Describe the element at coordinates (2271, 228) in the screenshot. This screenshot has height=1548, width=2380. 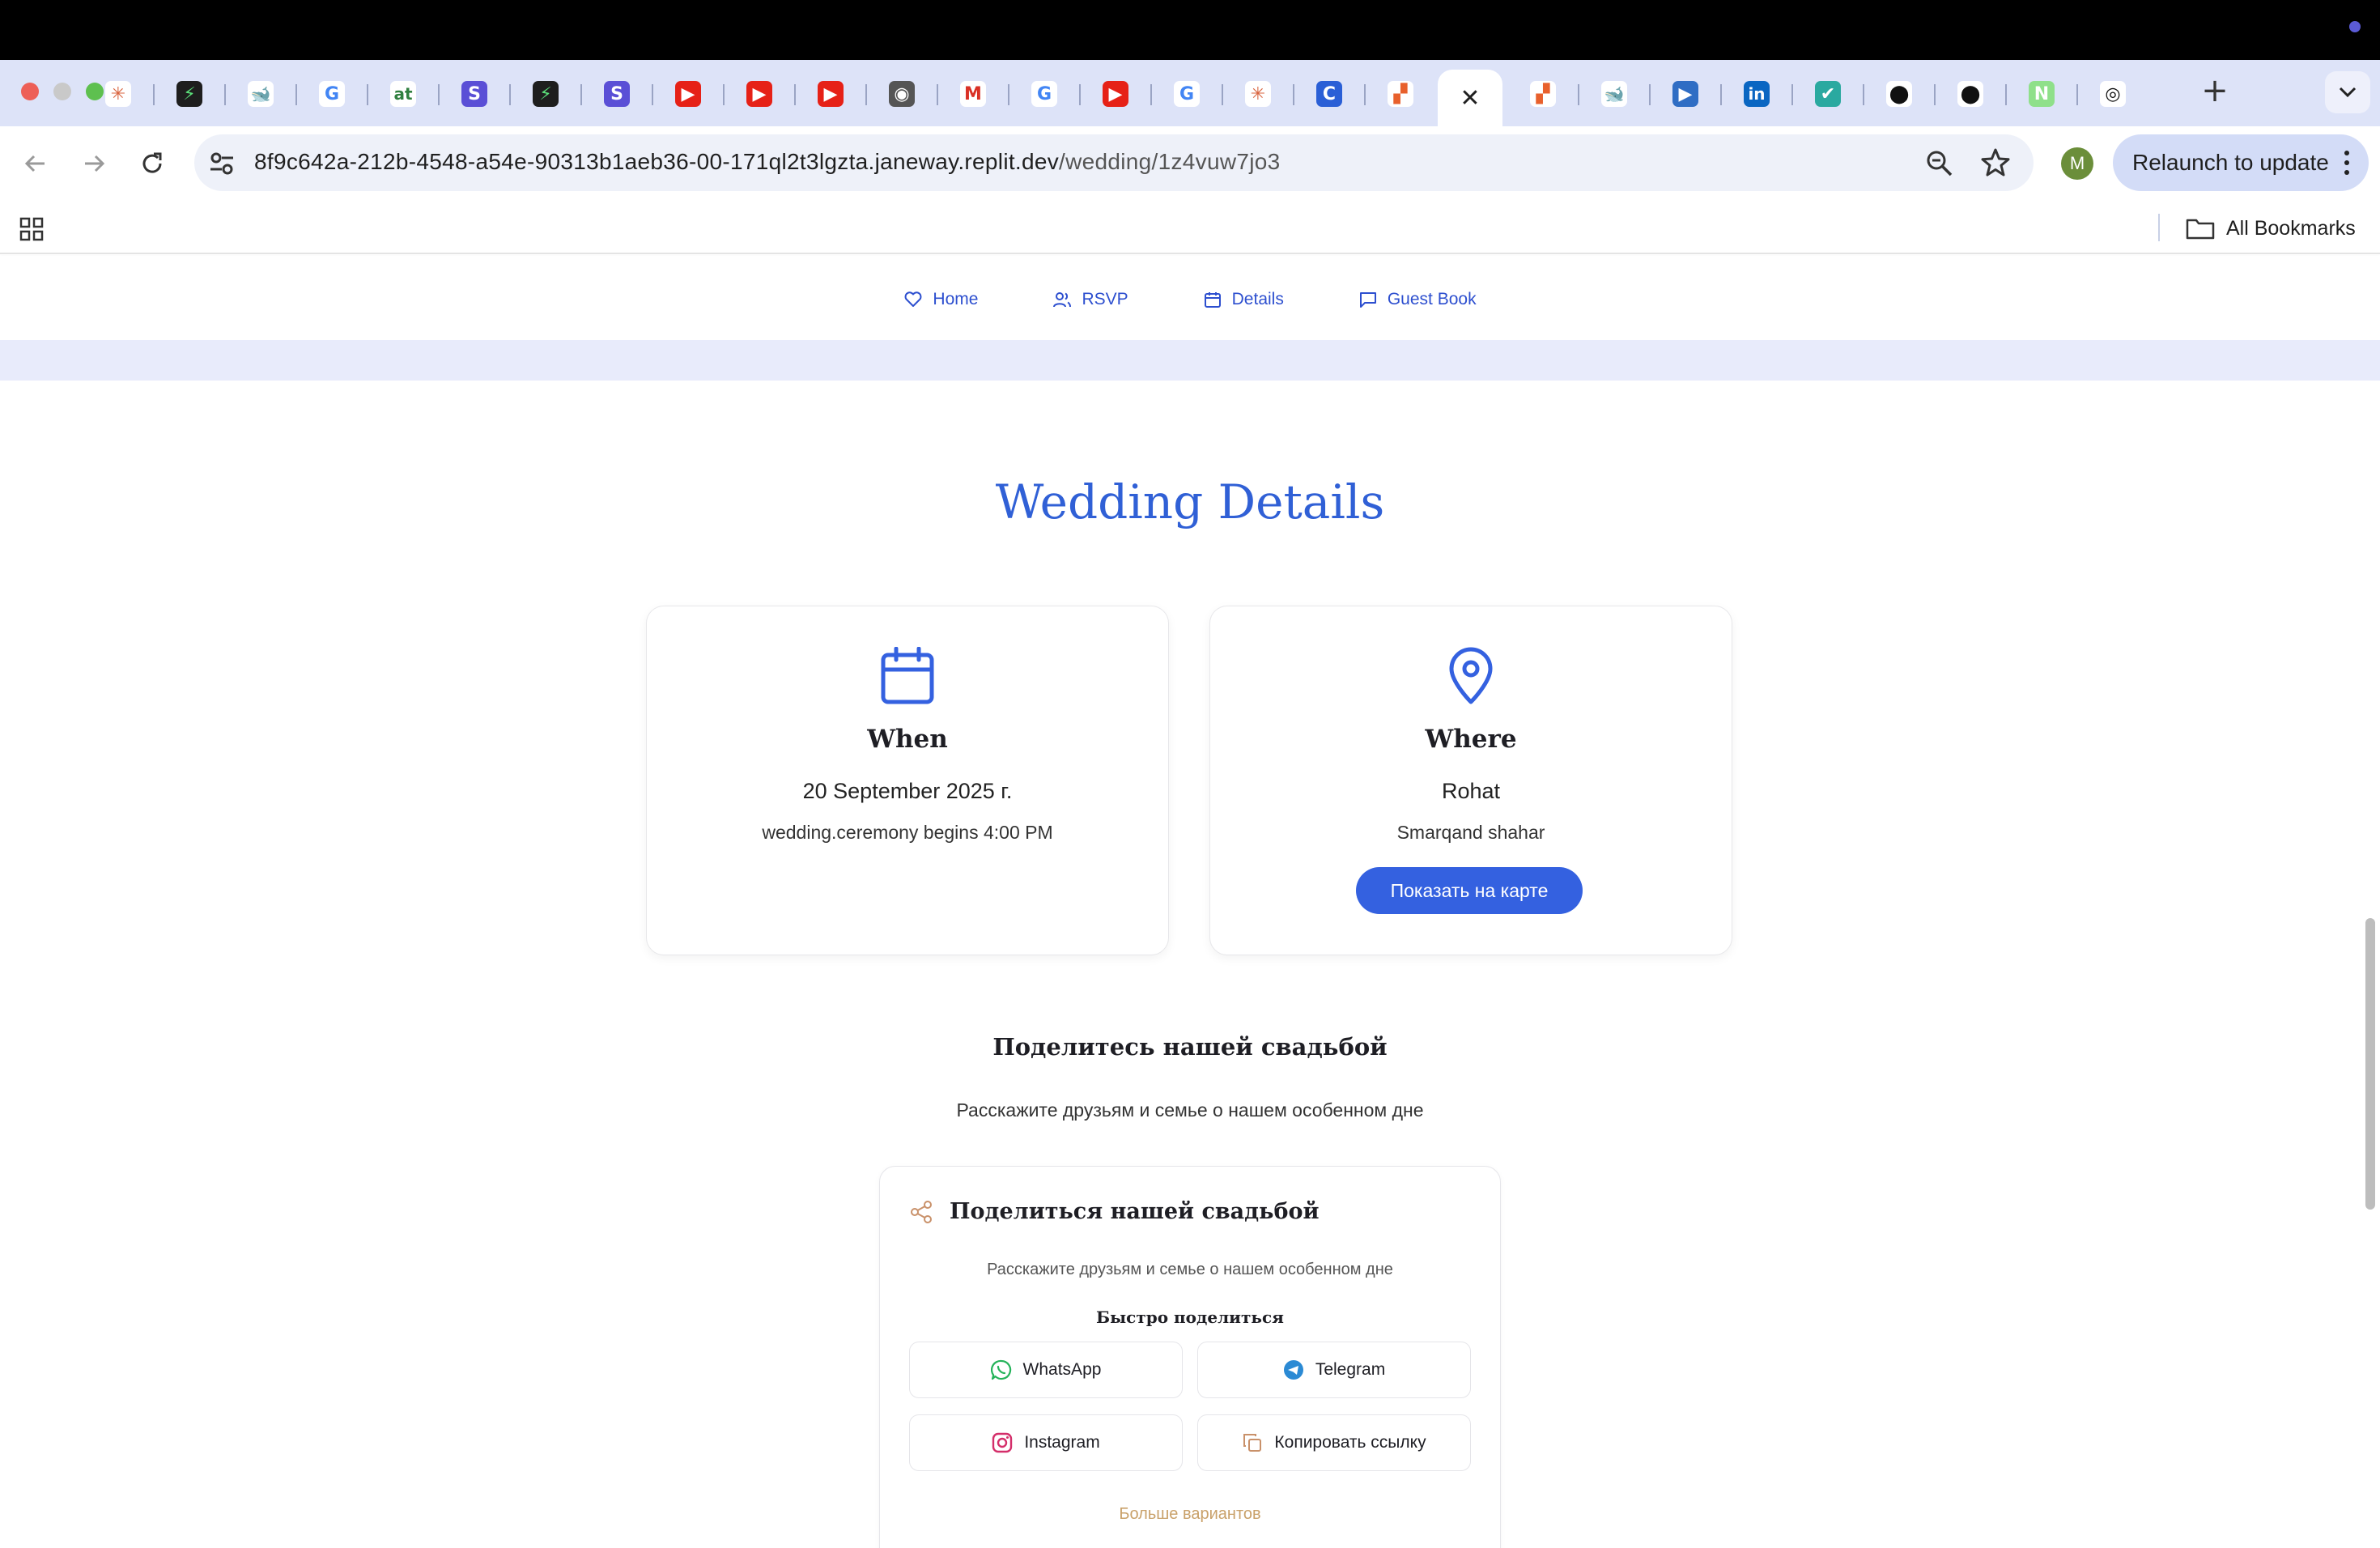
I see `all-bookmarks-button: All Bookmarks` at that location.